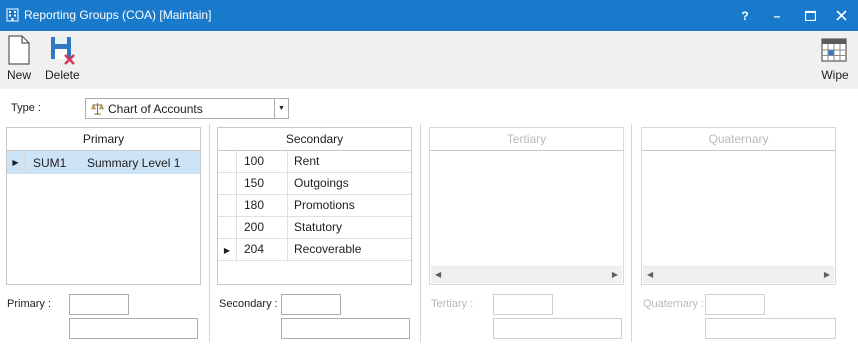 The height and width of the screenshot is (346, 858). What do you see at coordinates (262, 206) in the screenshot?
I see `secondary-code: 180` at bounding box center [262, 206].